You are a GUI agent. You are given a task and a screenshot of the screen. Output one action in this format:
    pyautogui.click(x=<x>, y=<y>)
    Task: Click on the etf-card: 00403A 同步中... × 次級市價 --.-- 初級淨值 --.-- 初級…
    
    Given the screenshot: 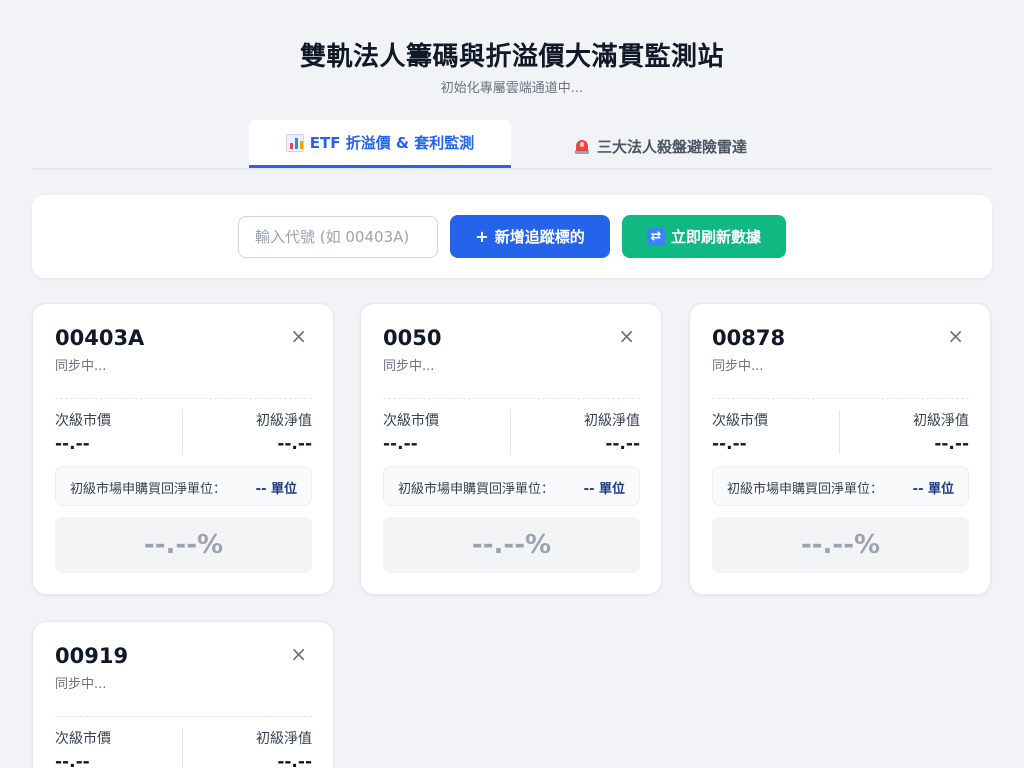 What is the action you would take?
    pyautogui.click(x=183, y=449)
    